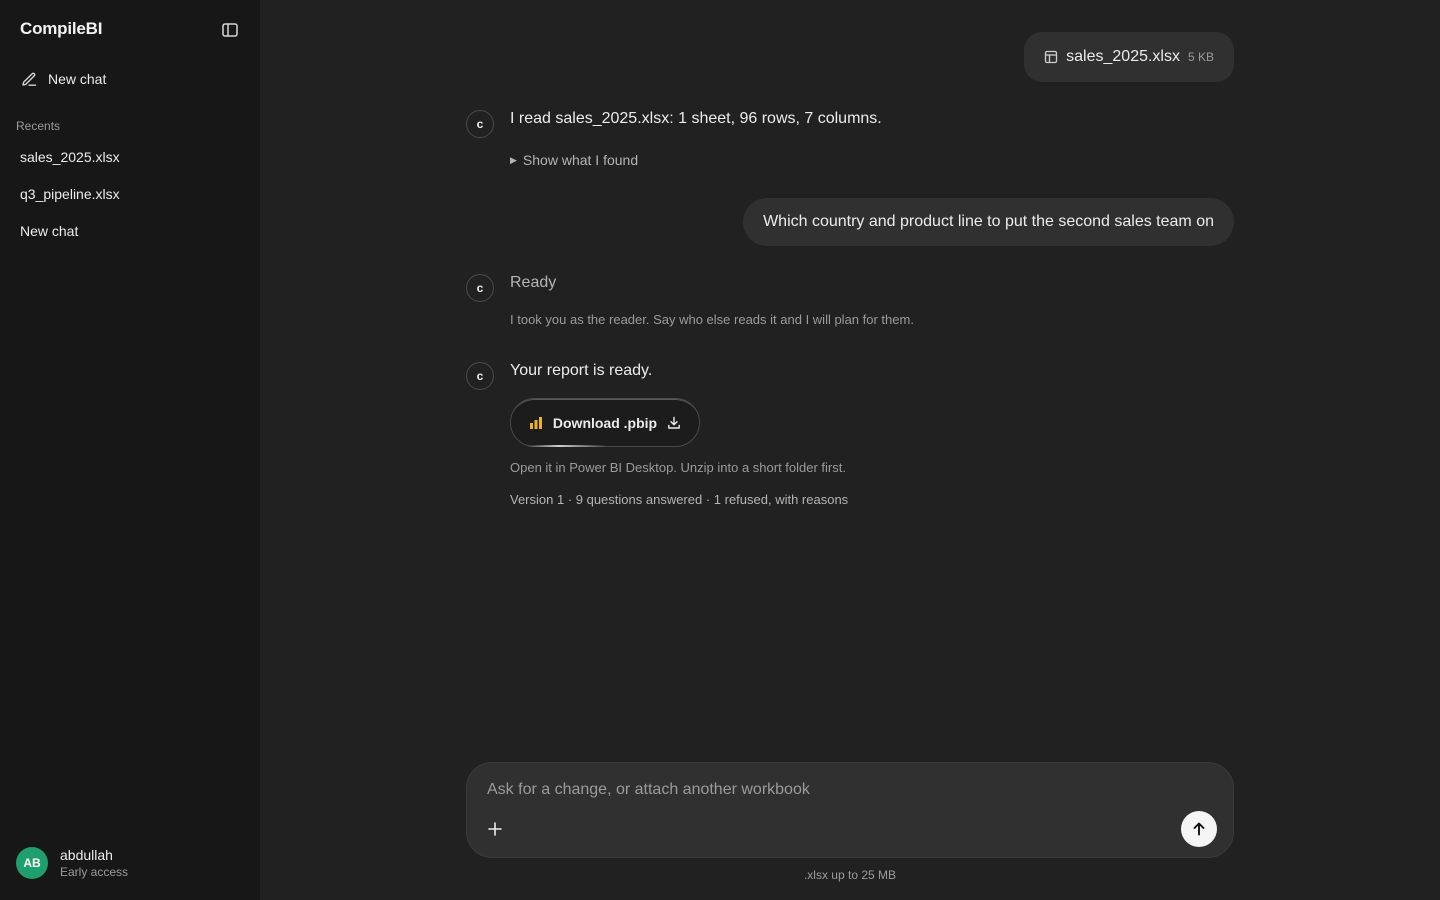 This screenshot has width=1440, height=900. I want to click on new-chat-label: New chat, so click(77, 79).